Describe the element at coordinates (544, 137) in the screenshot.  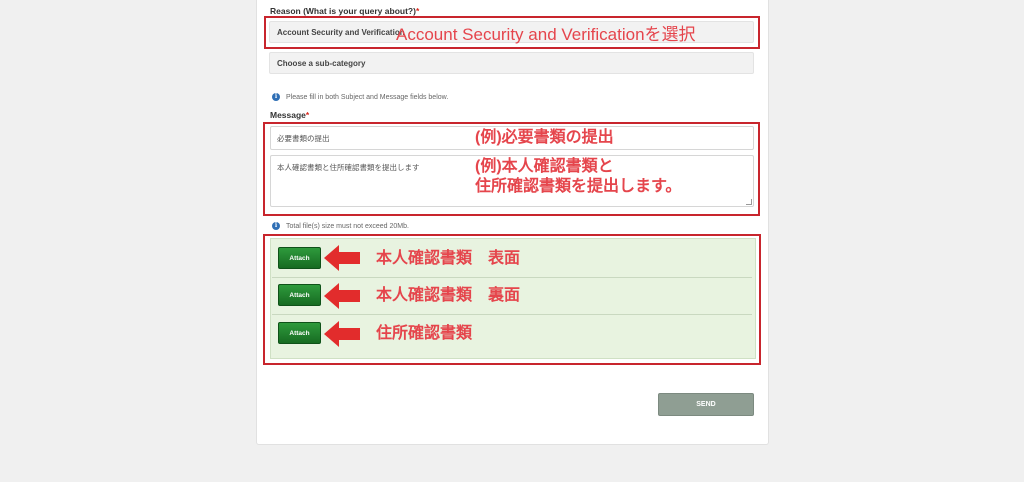
I see `subject-annotation: (例)必要書類の提出` at that location.